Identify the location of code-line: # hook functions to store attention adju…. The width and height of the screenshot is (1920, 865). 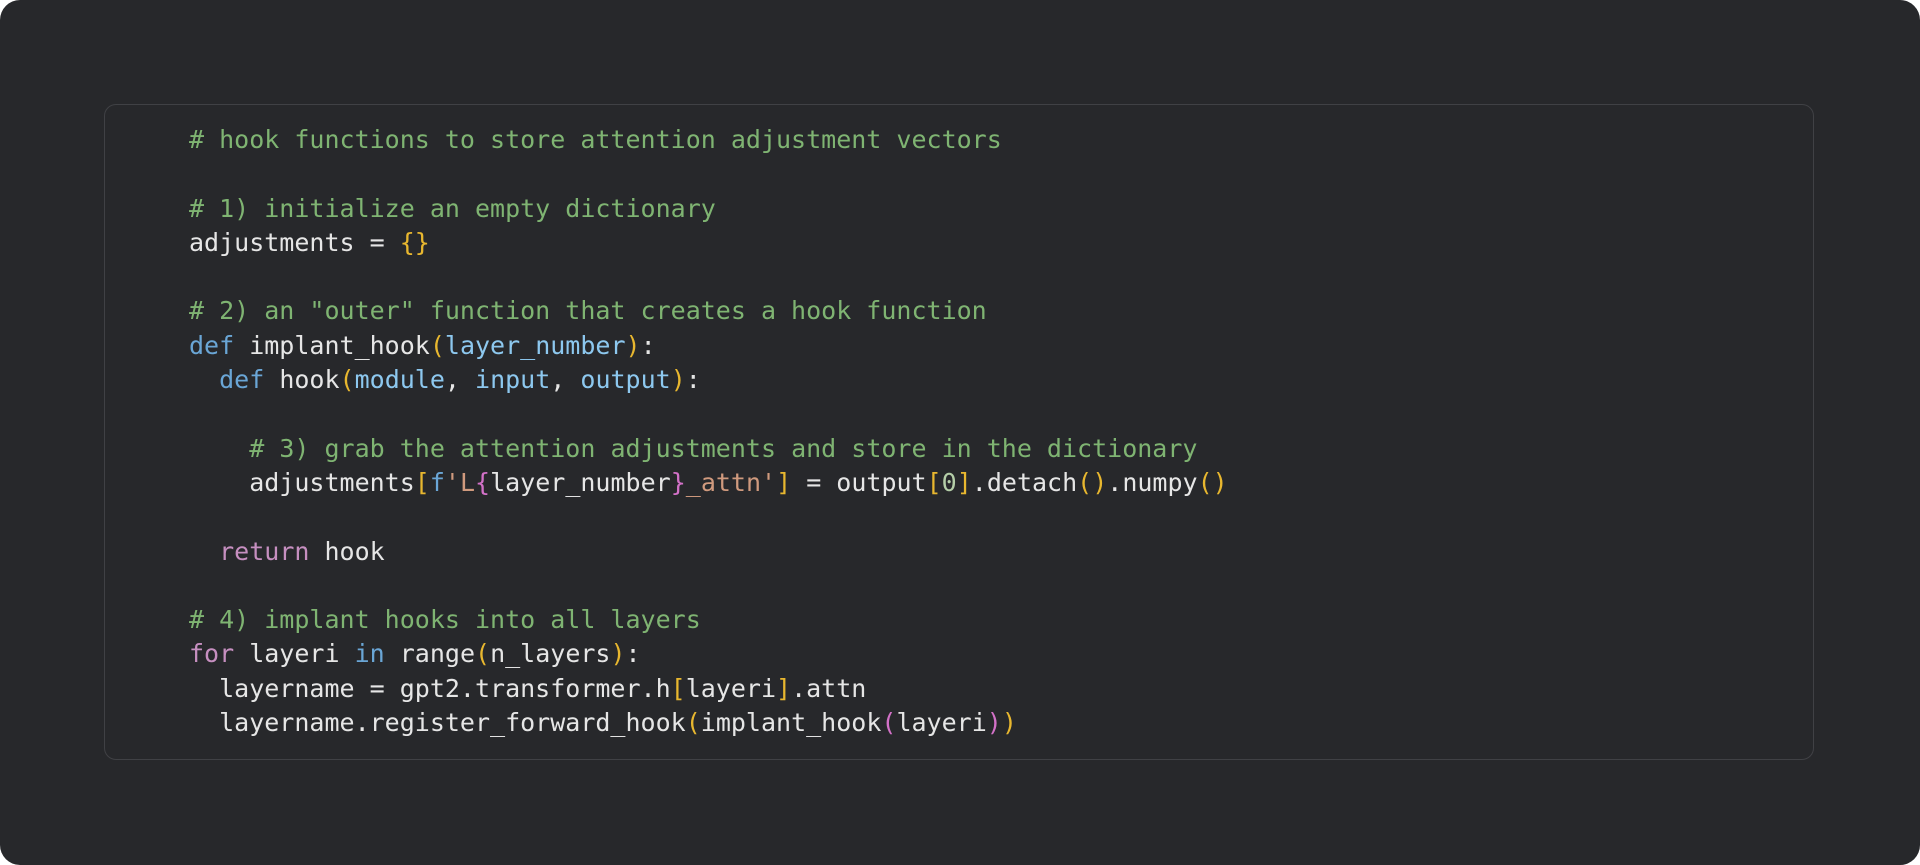
(708, 140).